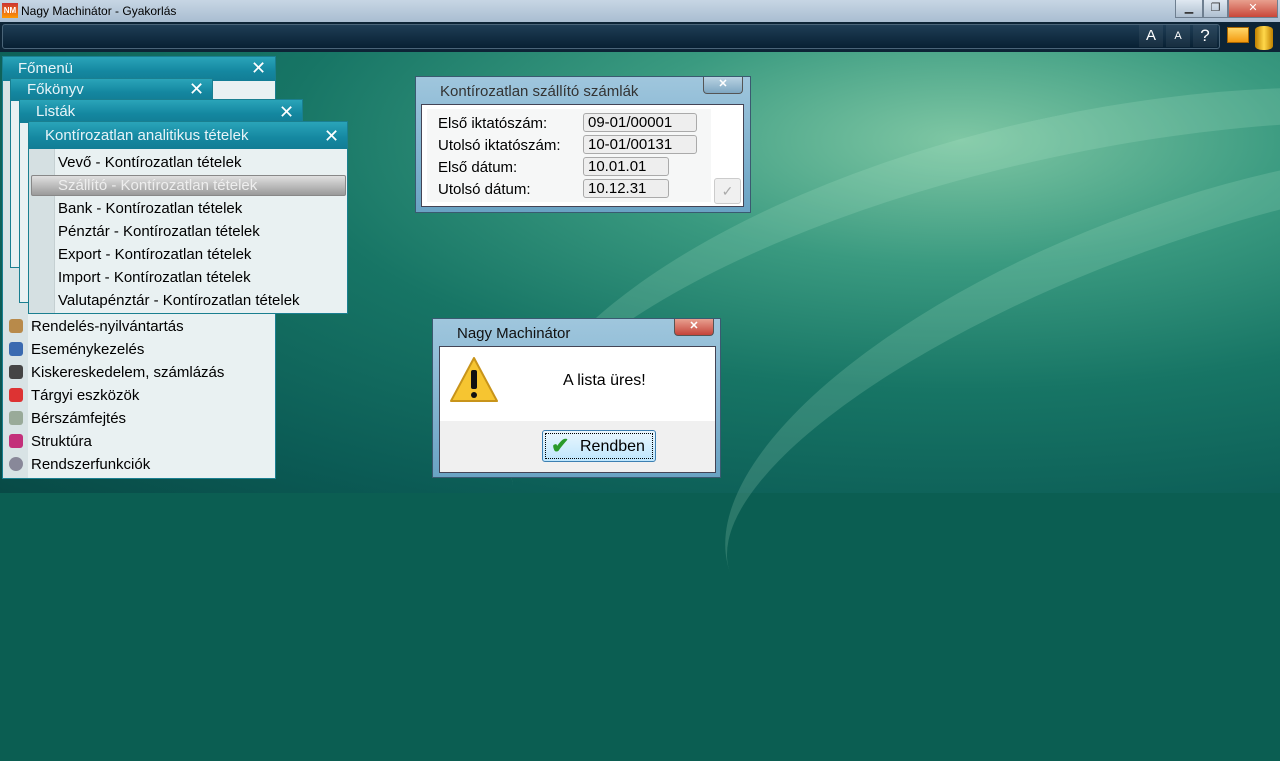  Describe the element at coordinates (16, 372) in the screenshot. I see `cash-register-icon` at that location.